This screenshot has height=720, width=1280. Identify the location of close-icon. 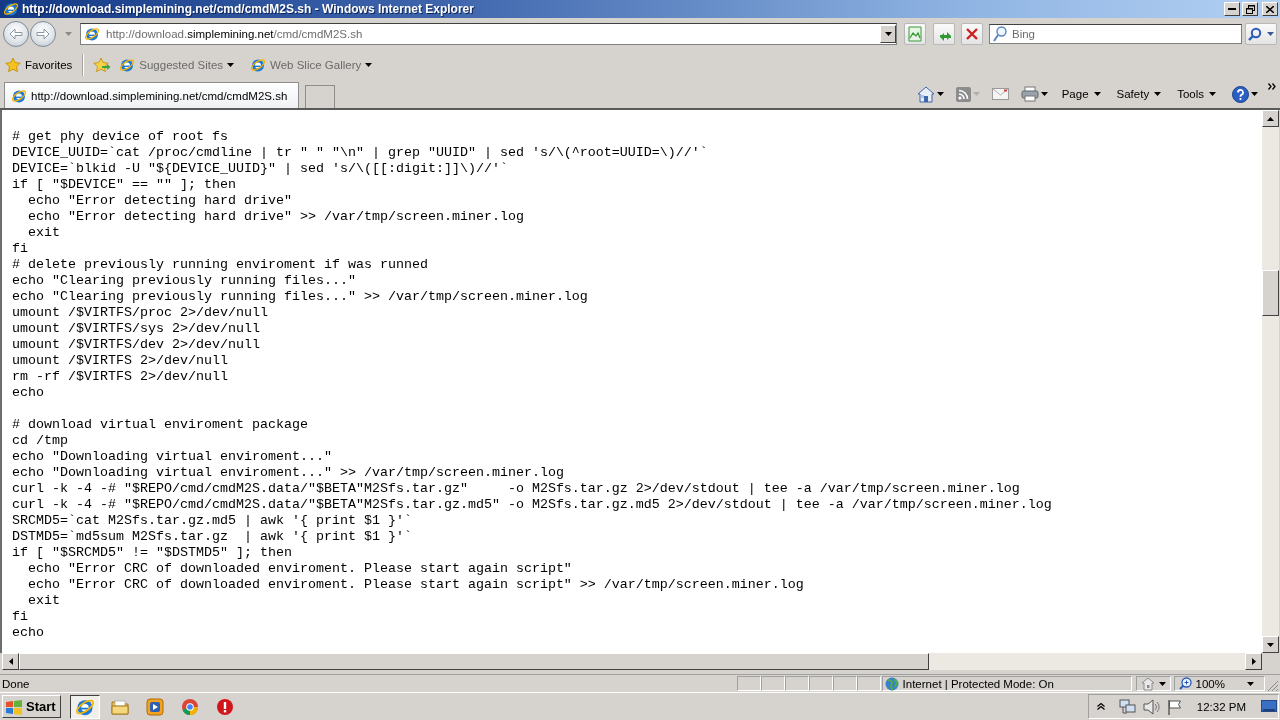
(1270, 9).